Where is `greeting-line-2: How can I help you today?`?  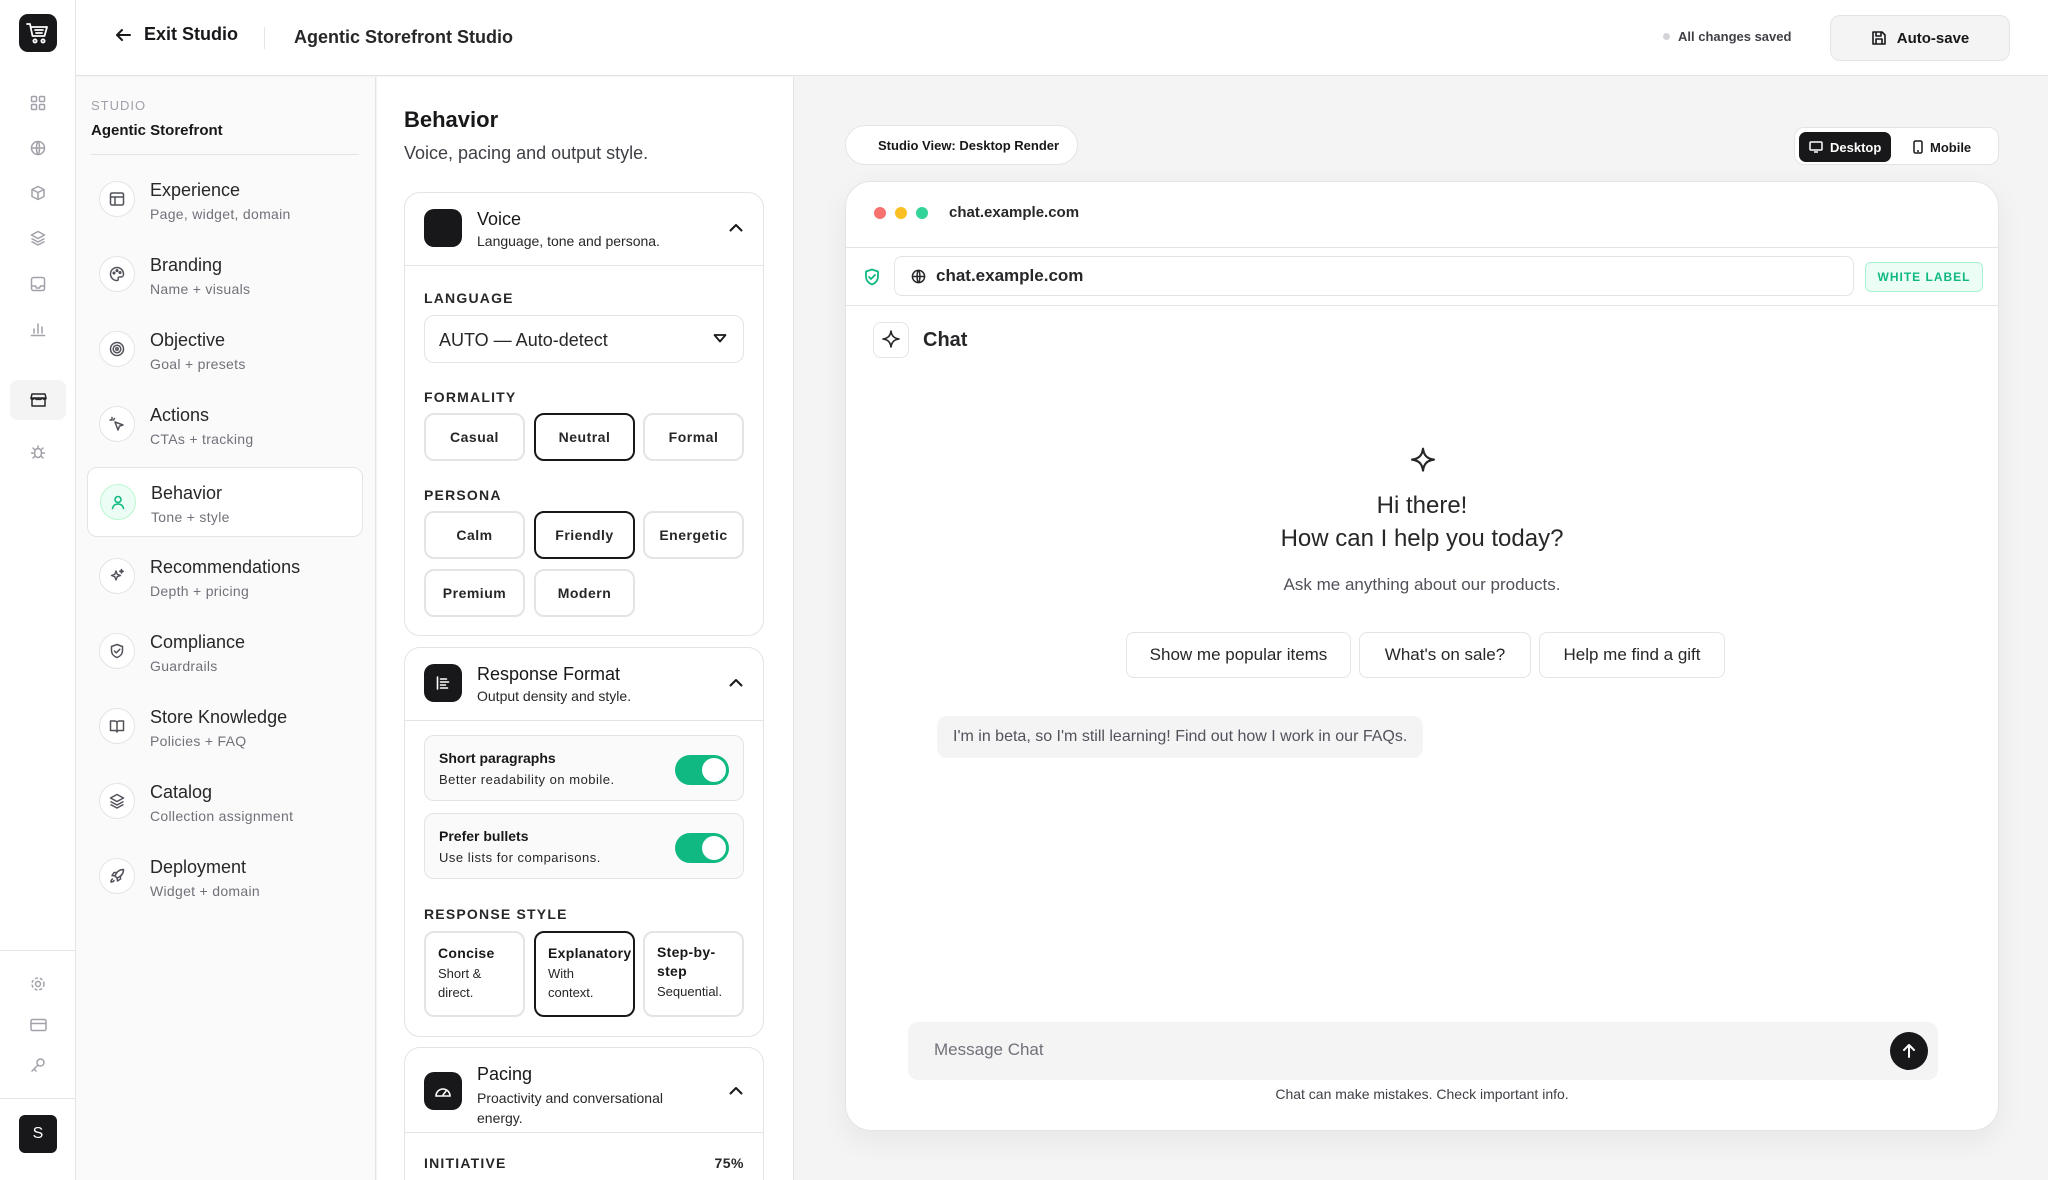 greeting-line-2: How can I help you today? is located at coordinates (1422, 538).